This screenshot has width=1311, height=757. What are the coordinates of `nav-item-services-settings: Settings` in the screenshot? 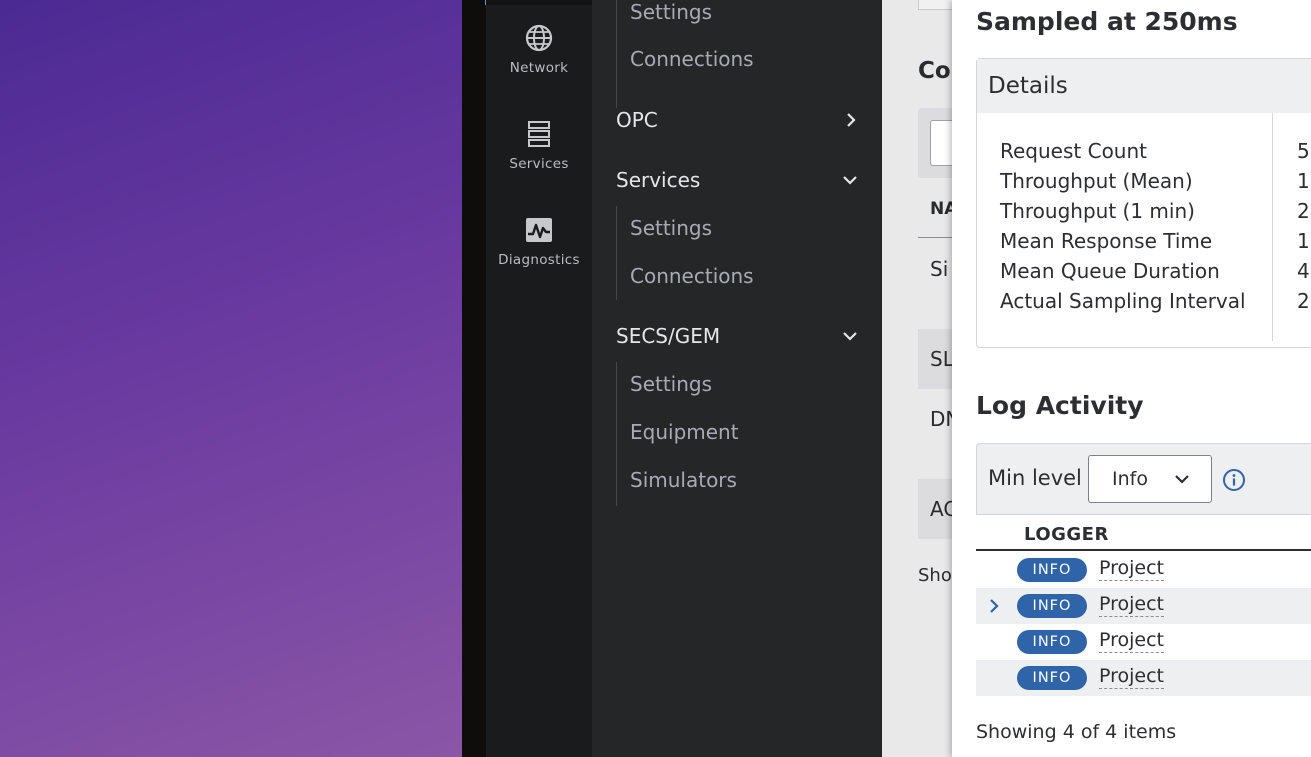 It's located at (671, 228).